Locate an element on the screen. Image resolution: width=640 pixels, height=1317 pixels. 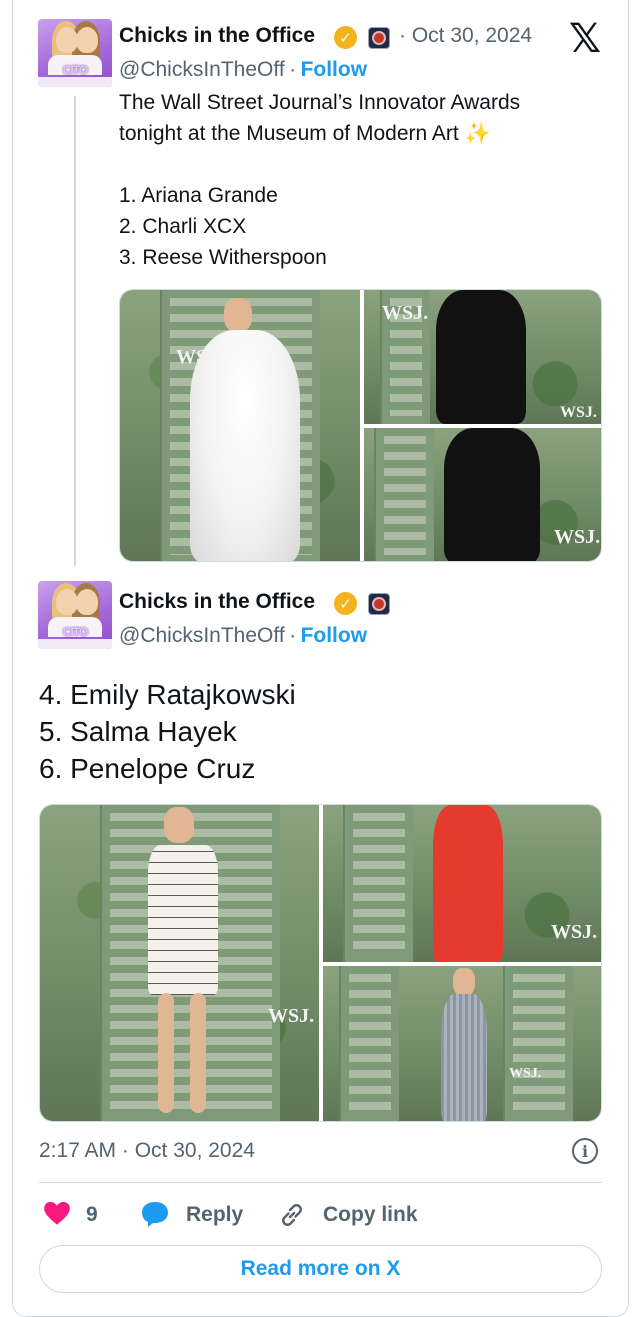
media-photo-3: WSJ. is located at coordinates (482, 494).